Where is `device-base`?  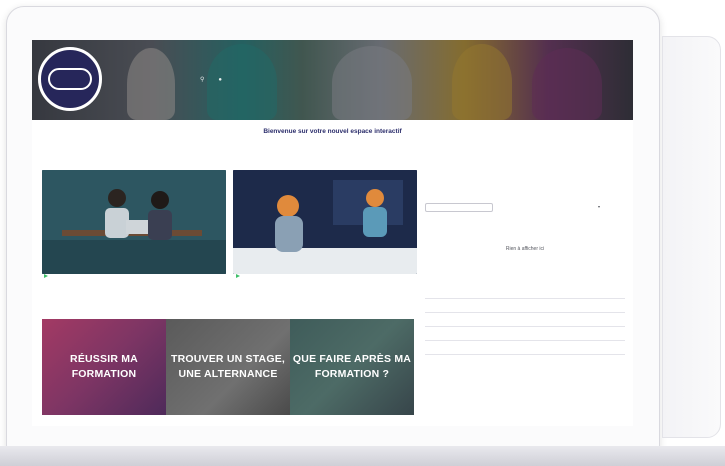
device-base is located at coordinates (362, 456).